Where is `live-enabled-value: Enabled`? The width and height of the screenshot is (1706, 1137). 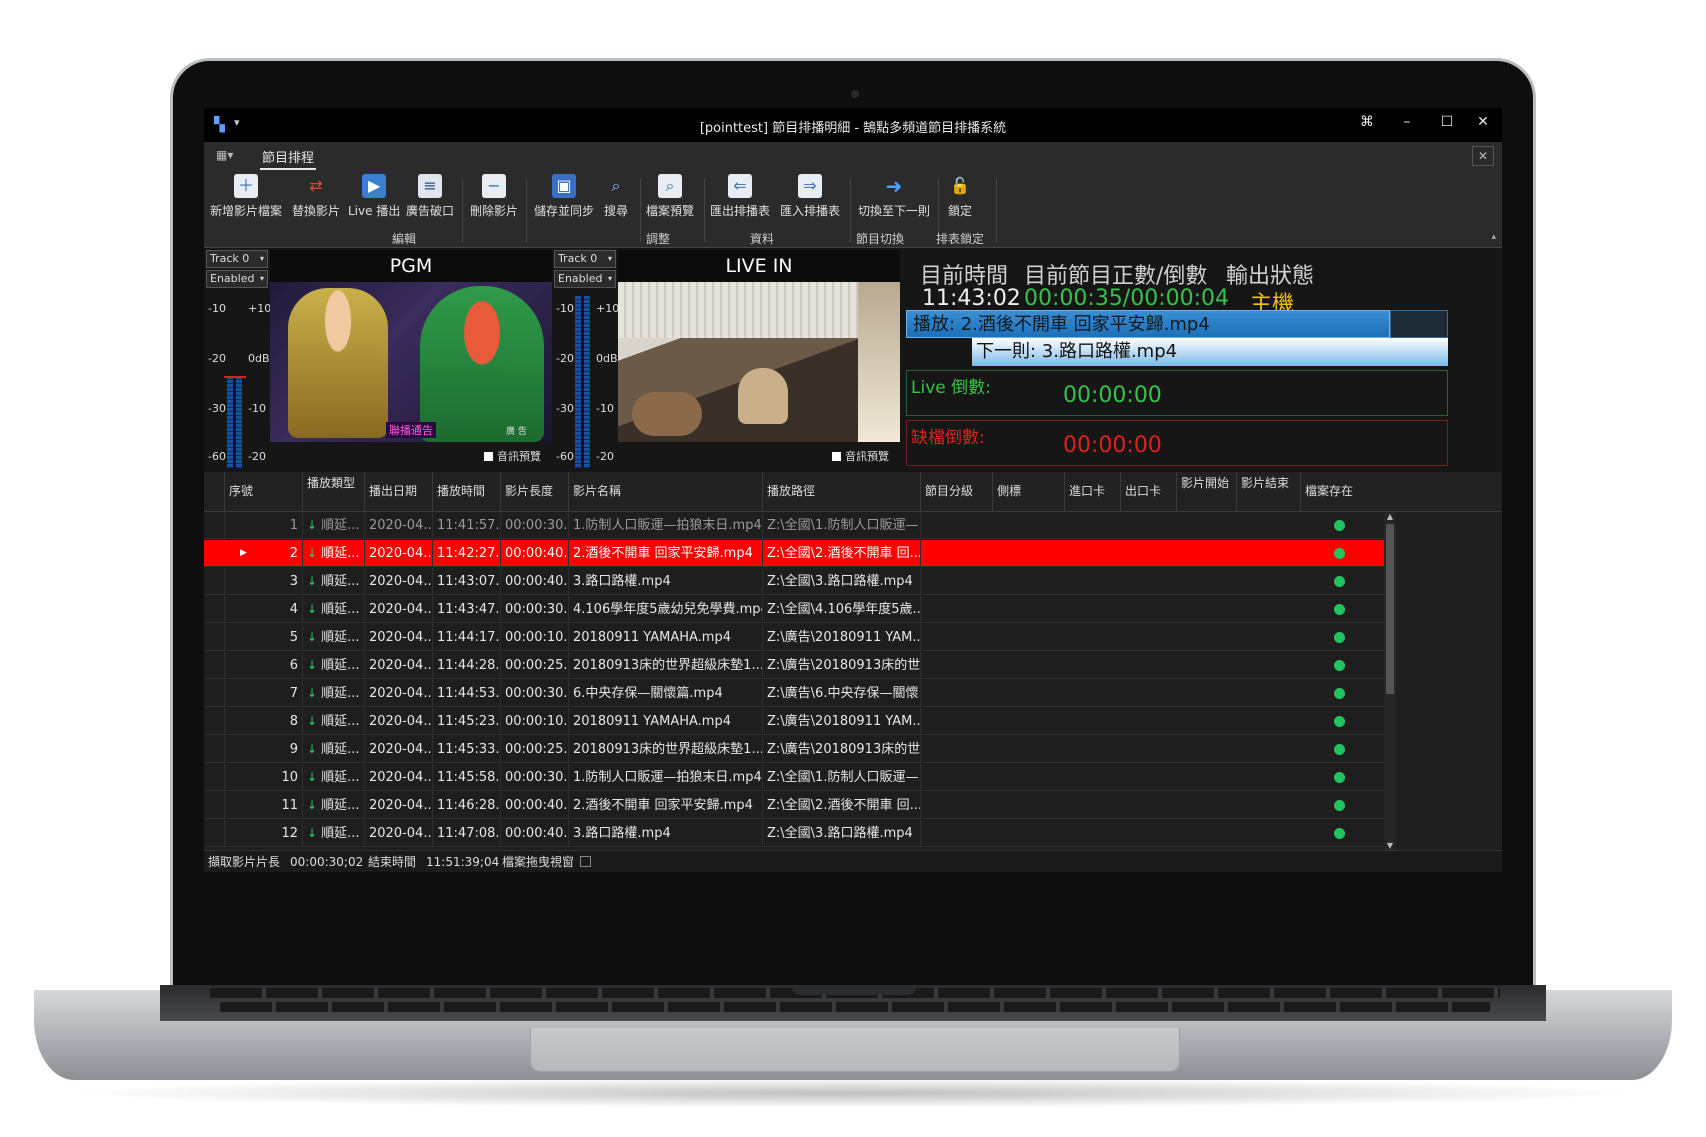 live-enabled-value: Enabled is located at coordinates (580, 278).